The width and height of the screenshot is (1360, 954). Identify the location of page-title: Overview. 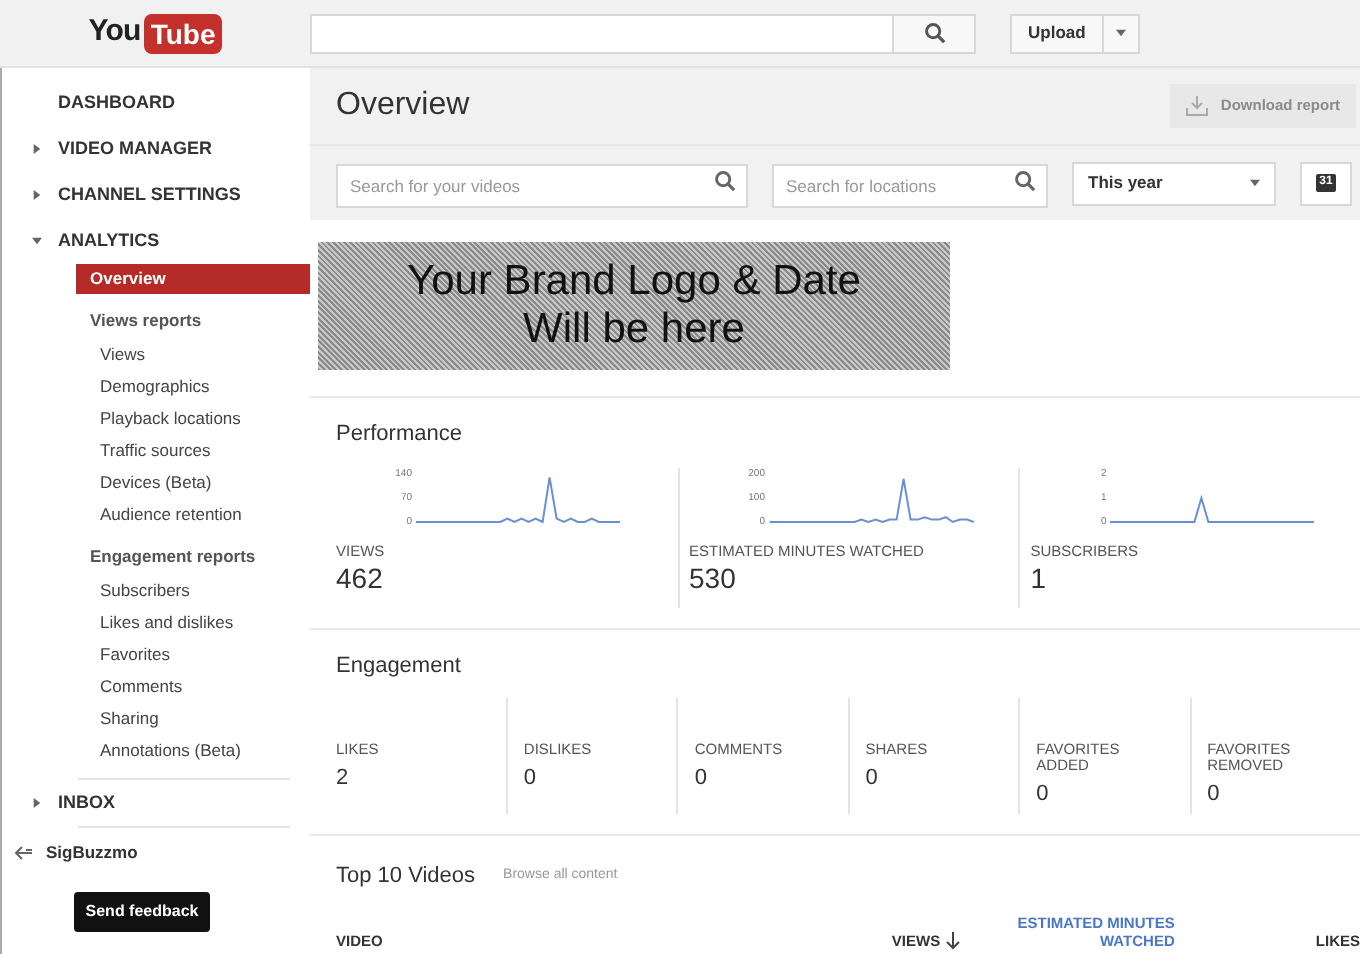
(403, 106).